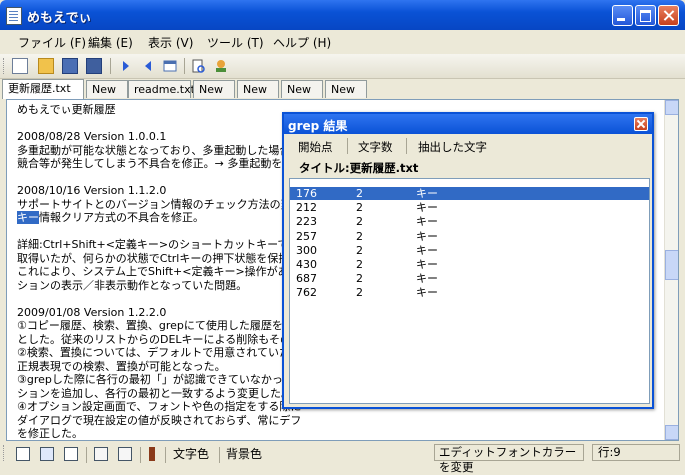 This screenshot has height=475, width=685. Describe the element at coordinates (469, 193) in the screenshot. I see `grep-result-row: 176 2 キー` at that location.